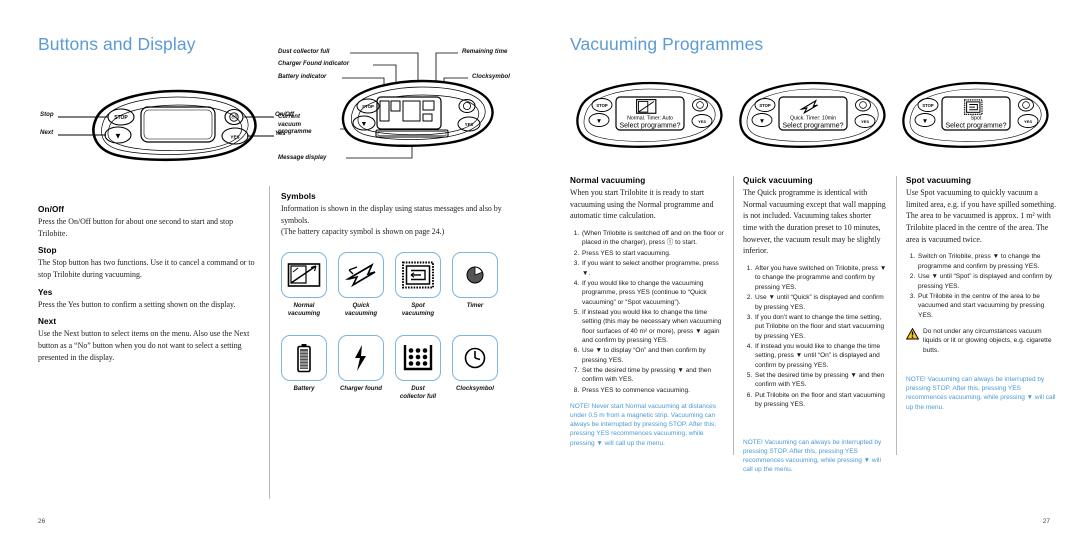  I want to click on callout-clocksymbol: Clocksymbol, so click(491, 76).